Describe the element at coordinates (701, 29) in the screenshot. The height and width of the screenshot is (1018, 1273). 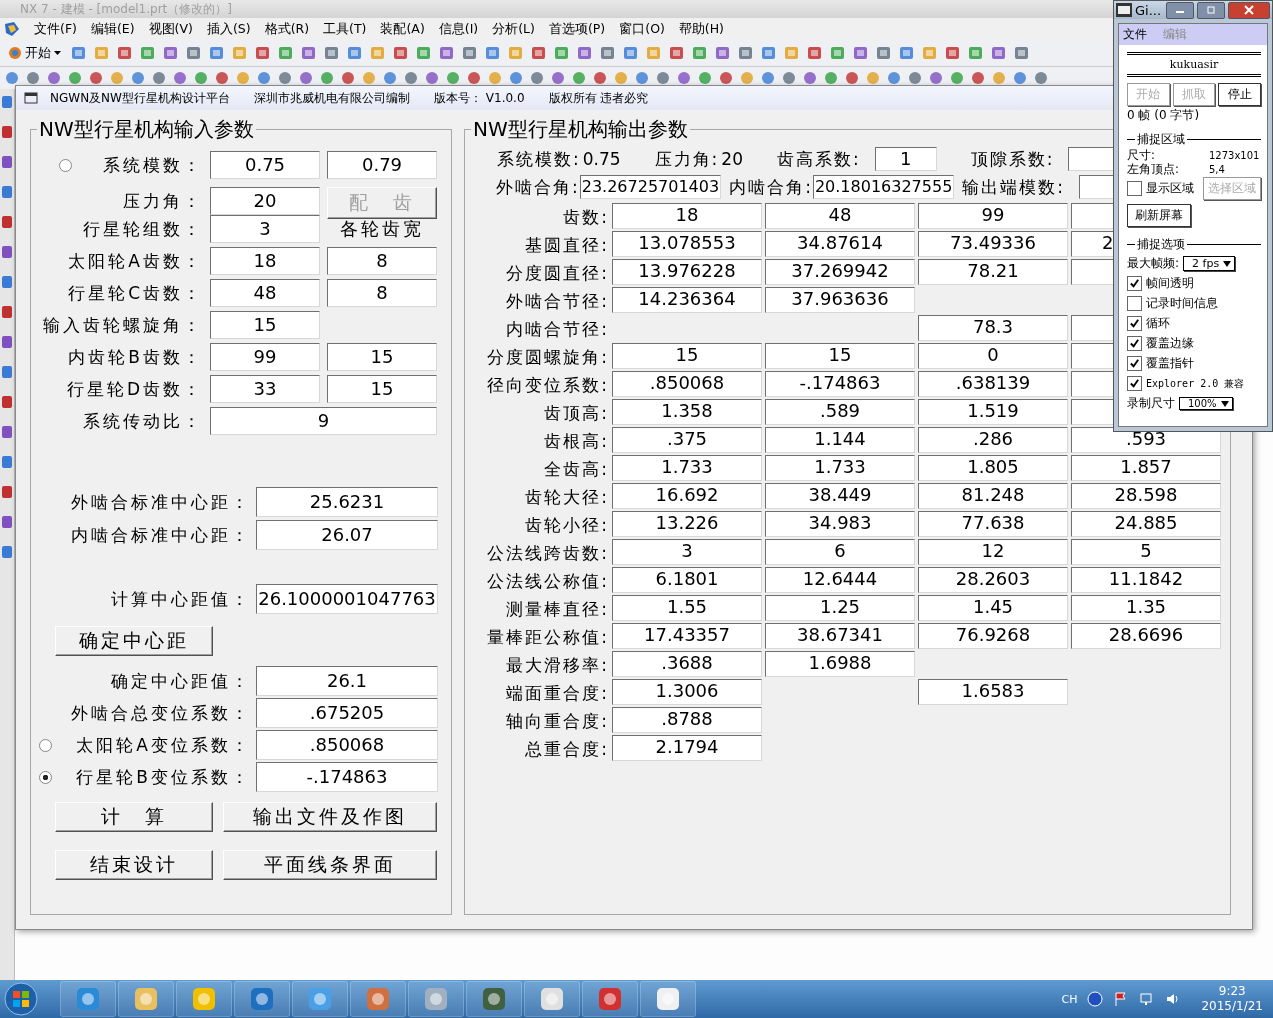
I see `menu-item: 帮助(H)` at that location.